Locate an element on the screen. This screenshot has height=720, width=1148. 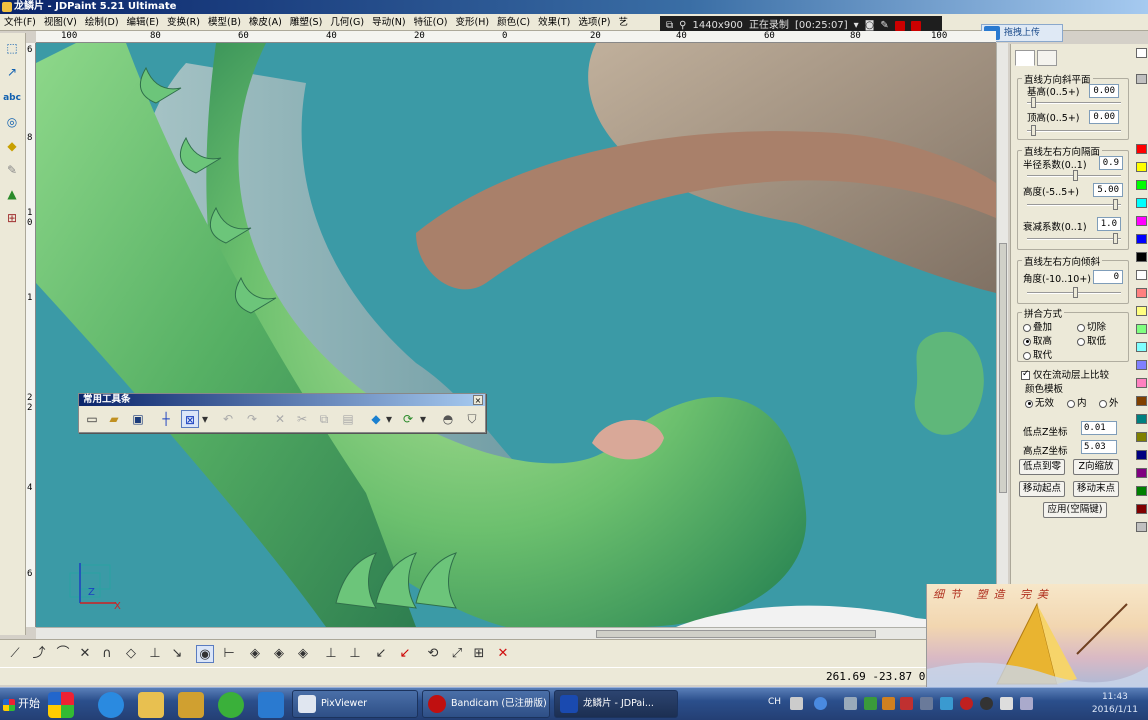
pause-icon is located at coordinates (899, 26).